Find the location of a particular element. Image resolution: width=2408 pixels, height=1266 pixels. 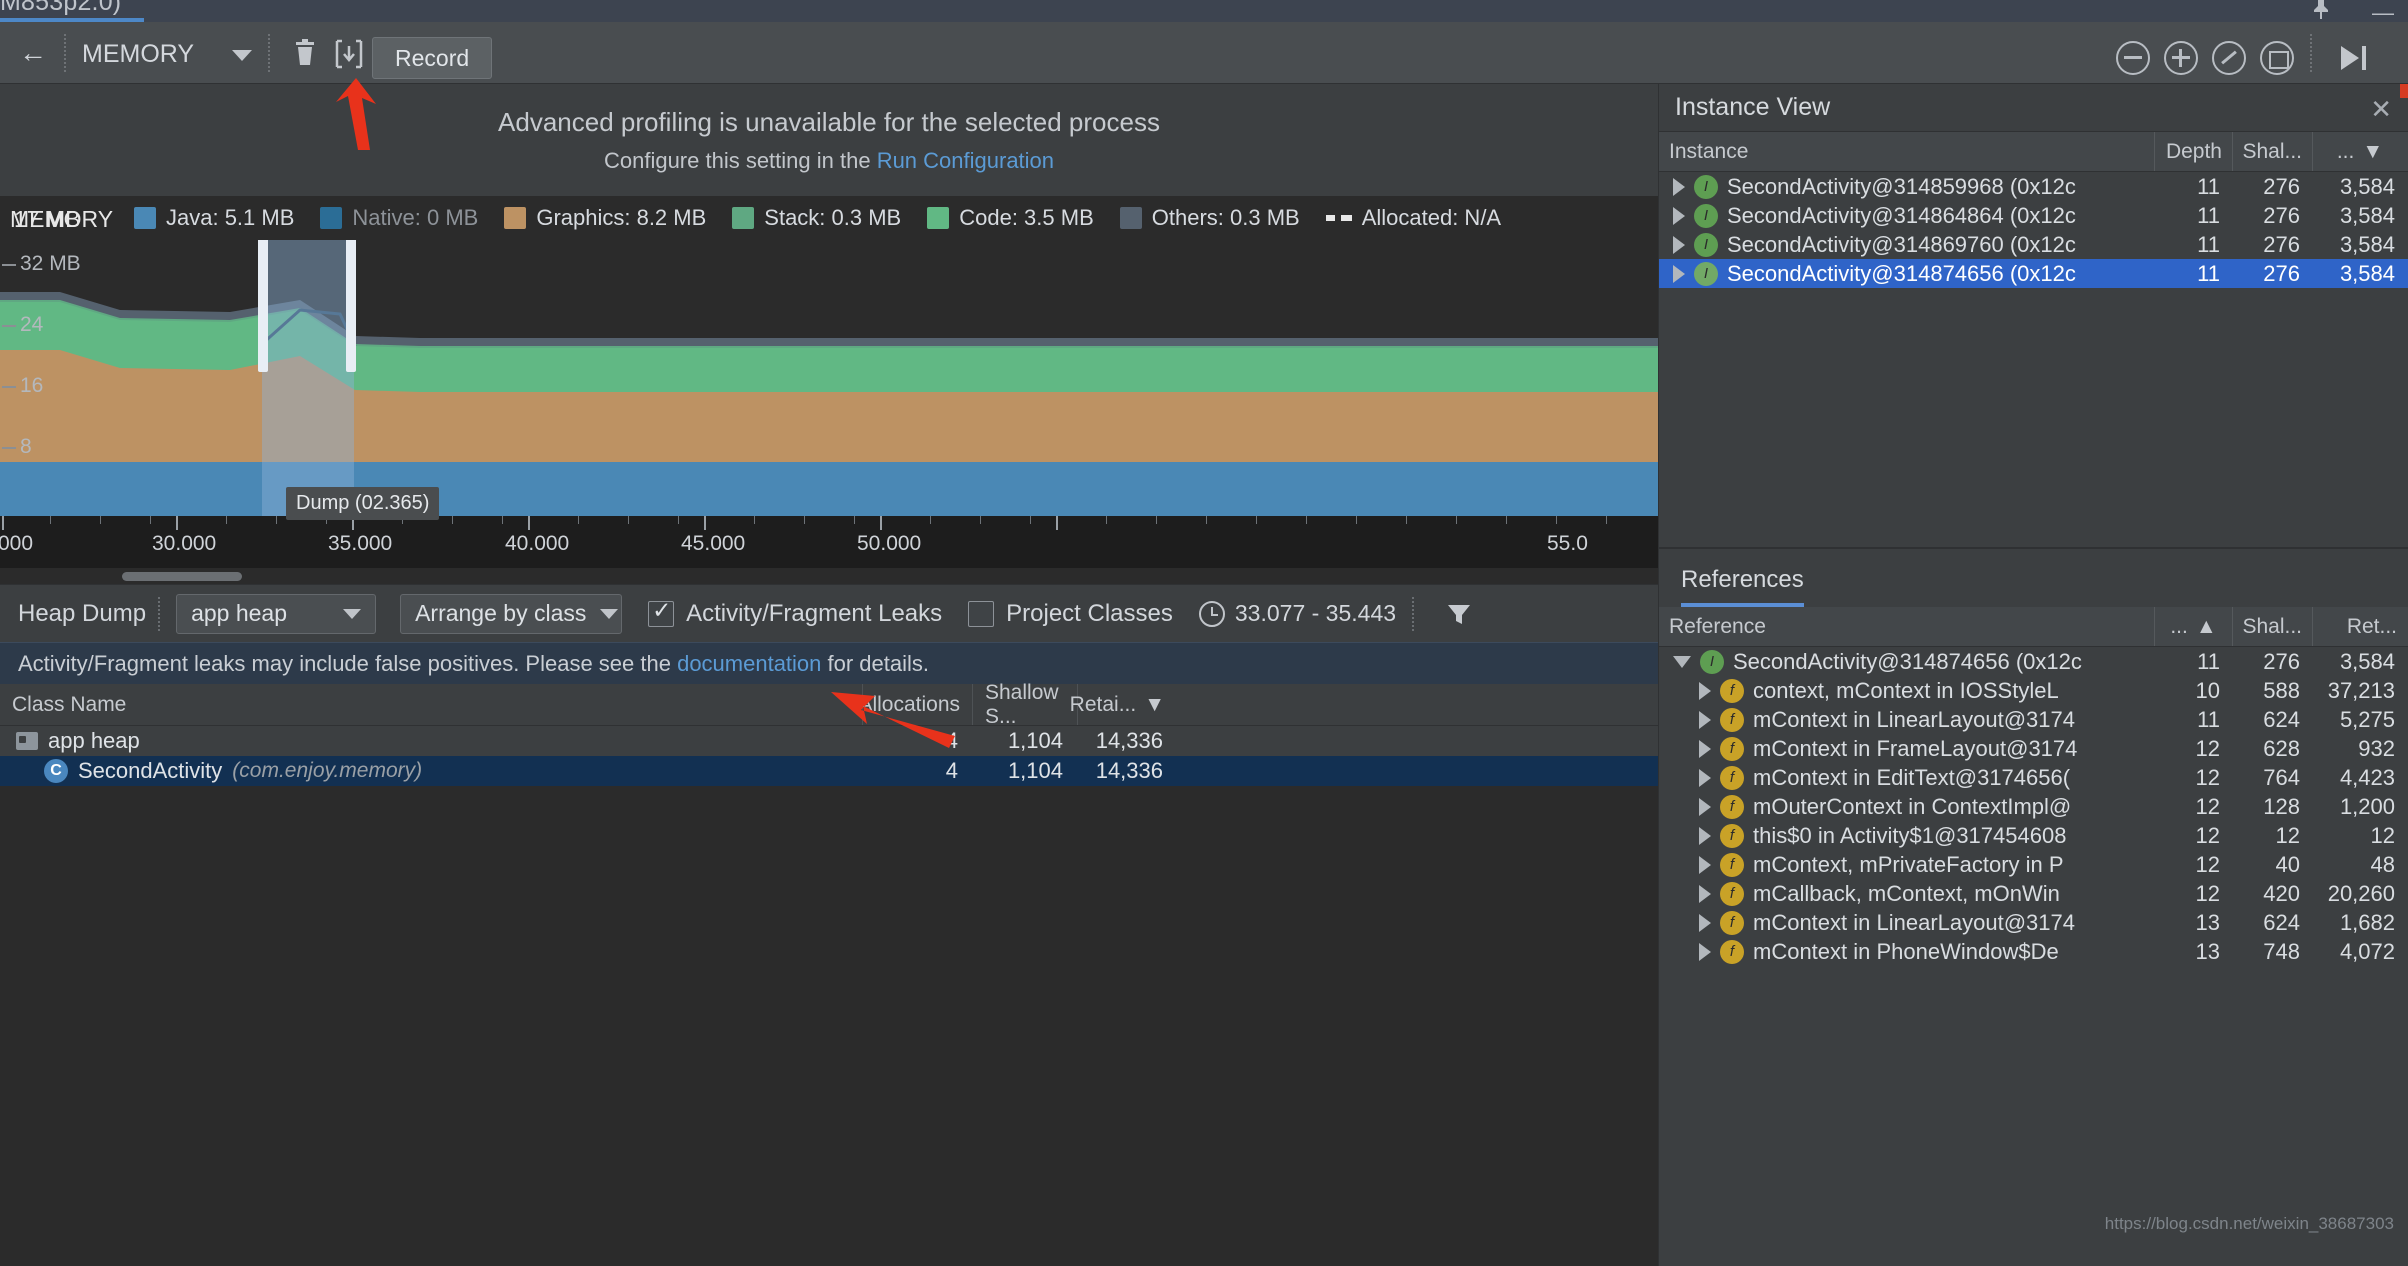

close-icon: ✕ is located at coordinates (2381, 109).